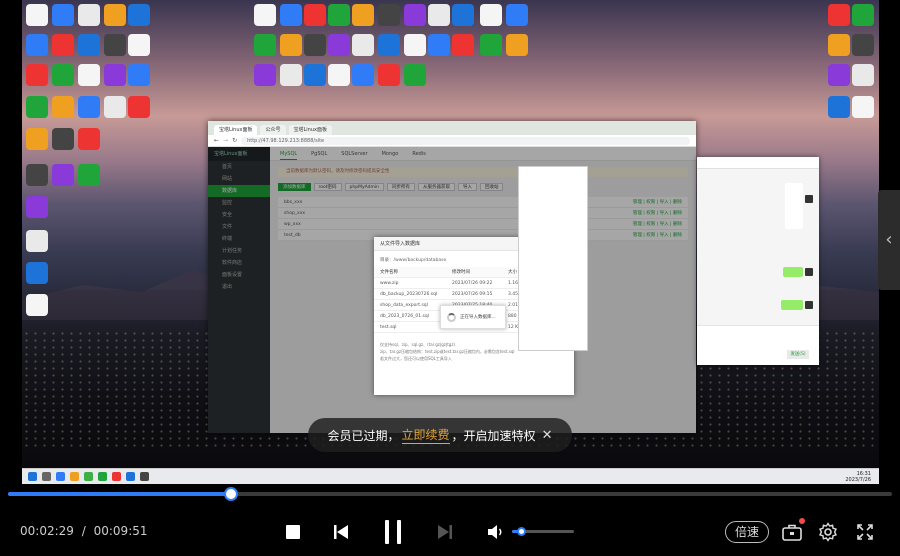  Describe the element at coordinates (828, 532) in the screenshot. I see `settings-button` at that location.